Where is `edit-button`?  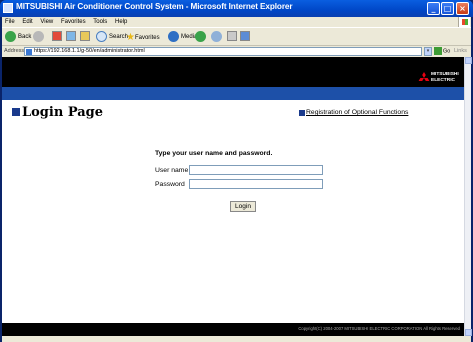
edit-button is located at coordinates (246, 37).